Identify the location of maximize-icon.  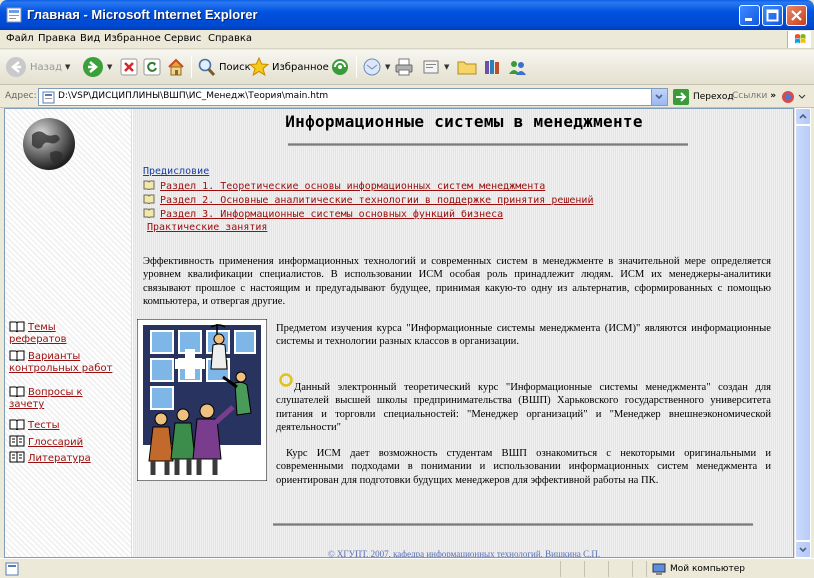
(772, 15).